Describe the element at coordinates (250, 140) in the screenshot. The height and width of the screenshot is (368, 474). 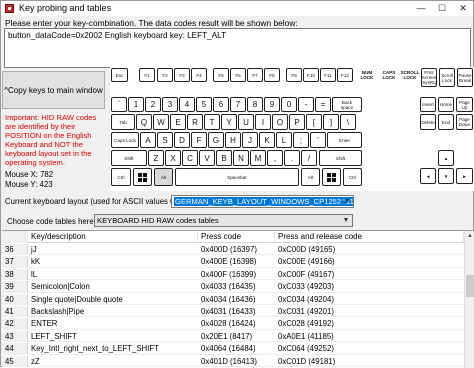
I see `key-row3-6: J` at that location.